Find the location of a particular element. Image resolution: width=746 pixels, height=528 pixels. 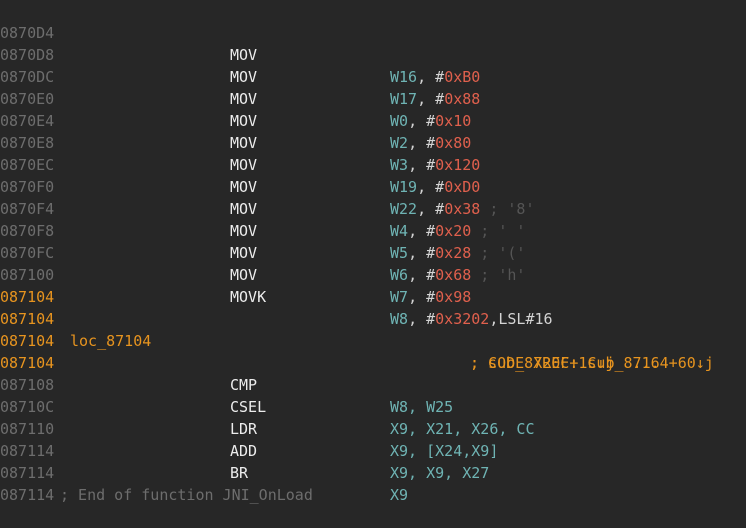

operands: X9 is located at coordinates (399, 495).